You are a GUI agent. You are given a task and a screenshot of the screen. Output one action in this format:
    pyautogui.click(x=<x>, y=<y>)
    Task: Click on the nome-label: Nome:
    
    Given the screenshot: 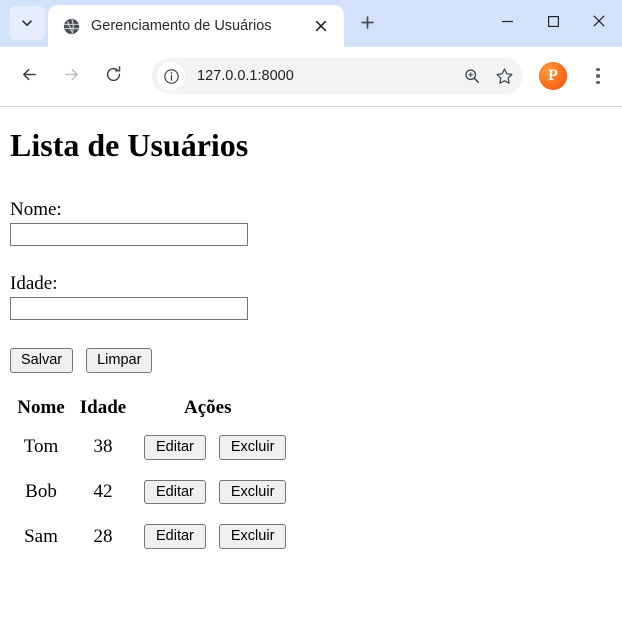 What is the action you would take?
    pyautogui.click(x=36, y=210)
    